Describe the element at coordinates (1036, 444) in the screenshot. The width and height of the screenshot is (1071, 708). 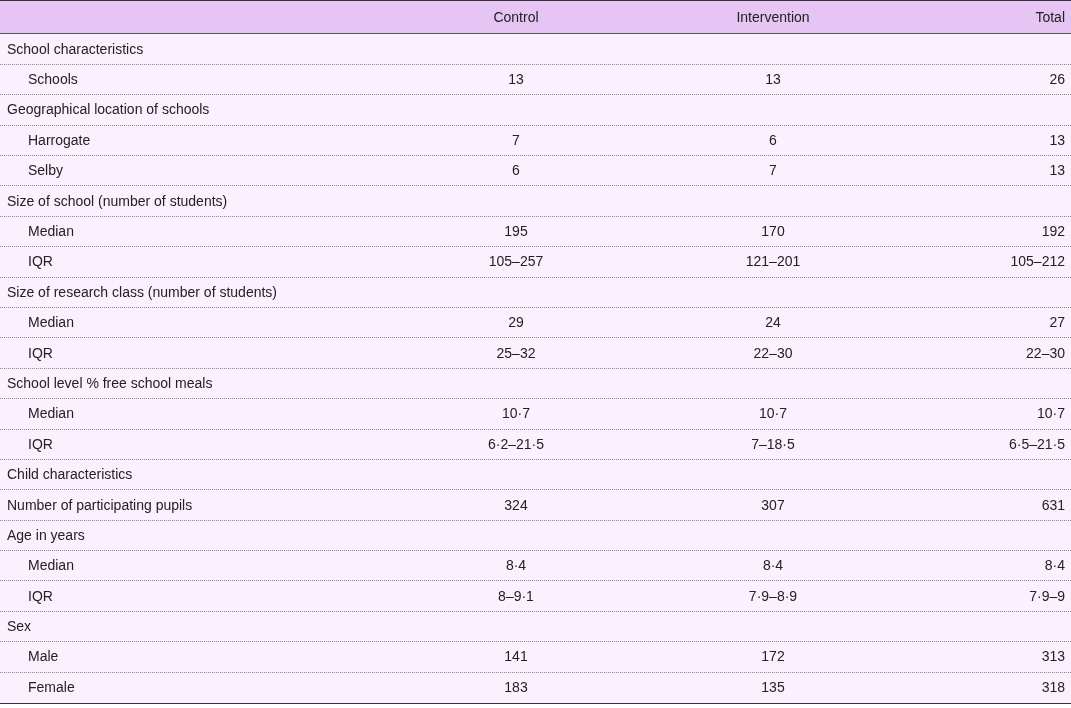
I see `table-cell-text: 6·5–21·5` at that location.